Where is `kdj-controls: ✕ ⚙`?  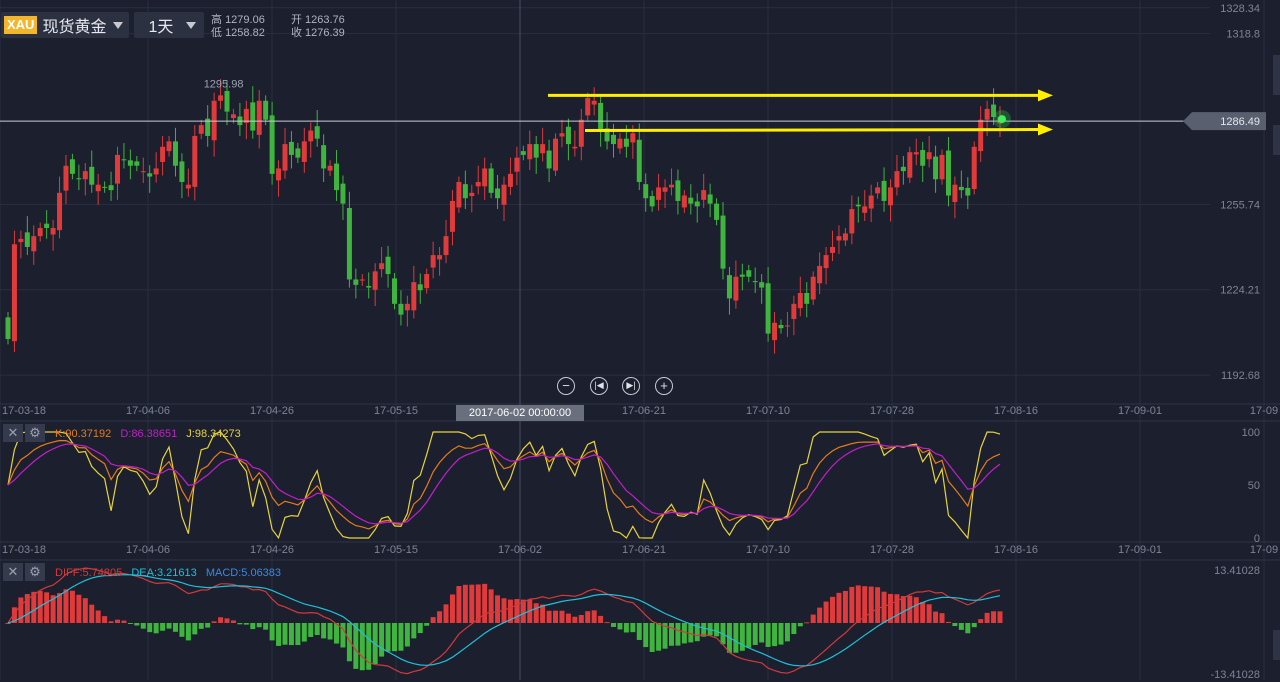
kdj-controls: ✕ ⚙ is located at coordinates (24, 433).